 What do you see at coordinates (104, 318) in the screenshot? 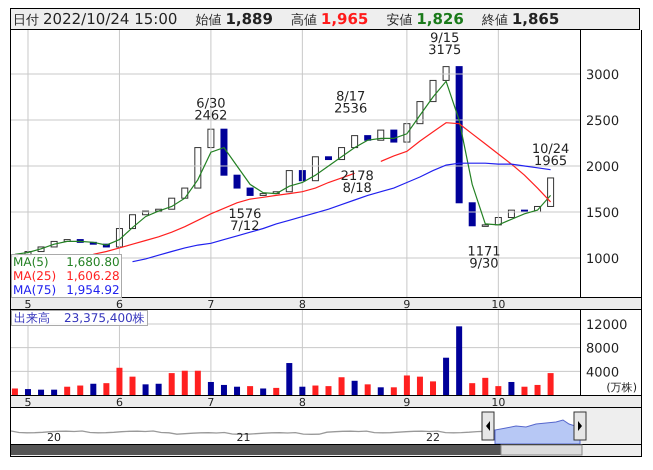
I see `legend-value: 23,375,400株` at bounding box center [104, 318].